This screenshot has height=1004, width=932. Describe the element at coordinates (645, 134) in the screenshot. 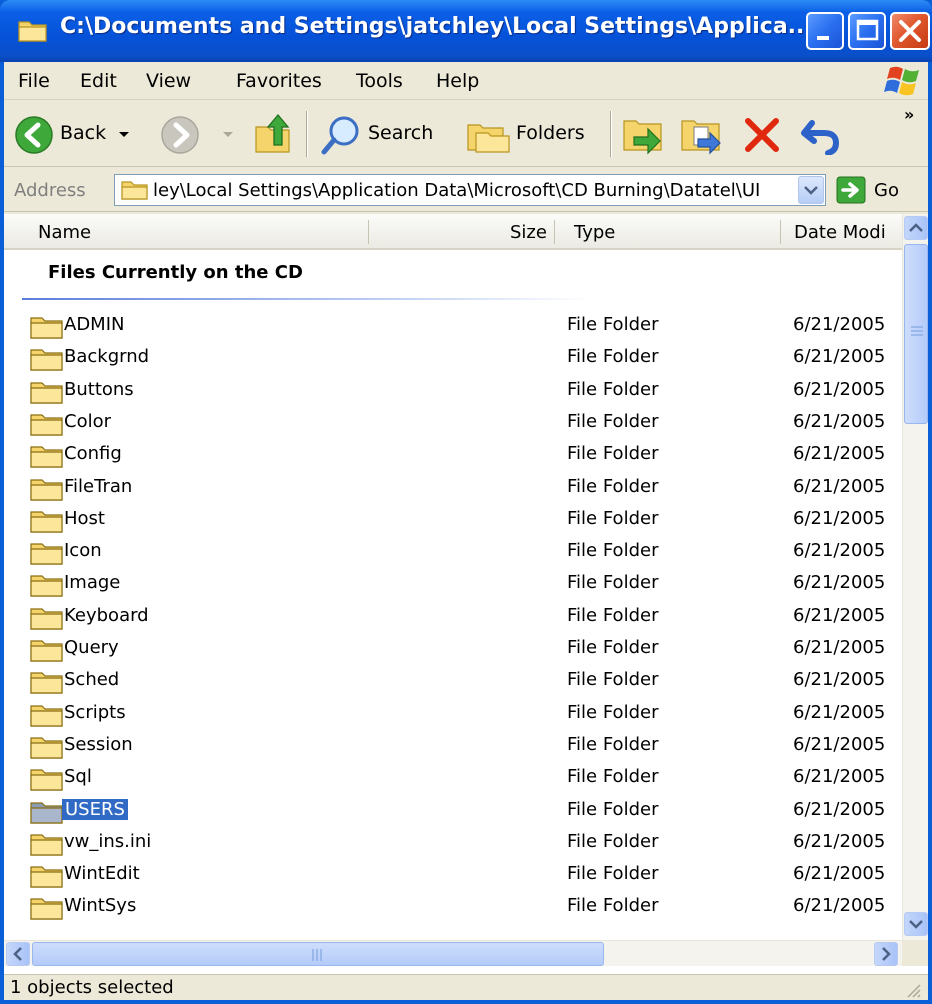

I see `move-to-icon` at that location.